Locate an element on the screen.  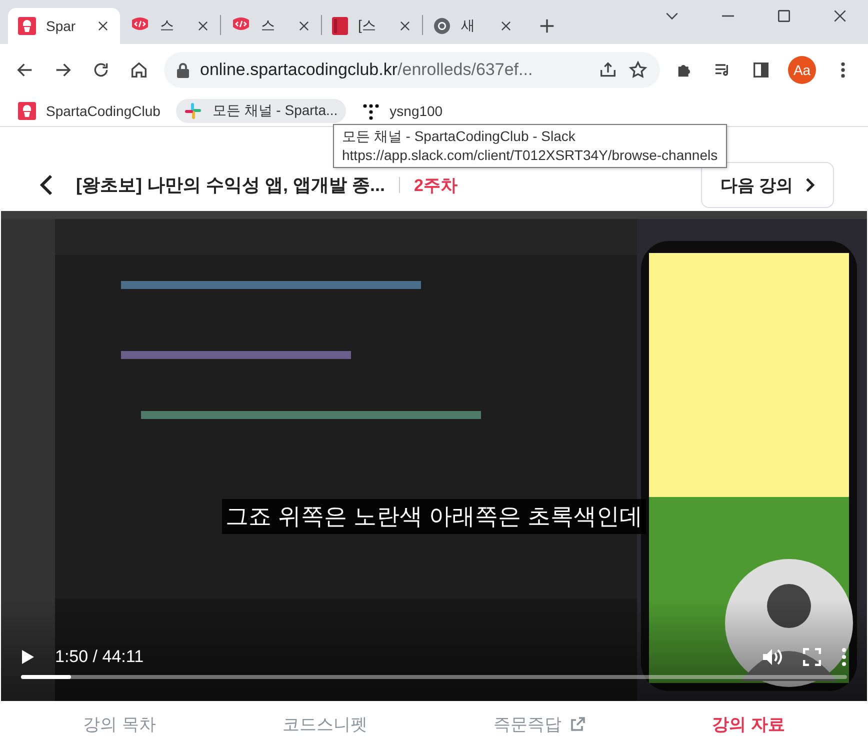
maximize-icon is located at coordinates (784, 16).